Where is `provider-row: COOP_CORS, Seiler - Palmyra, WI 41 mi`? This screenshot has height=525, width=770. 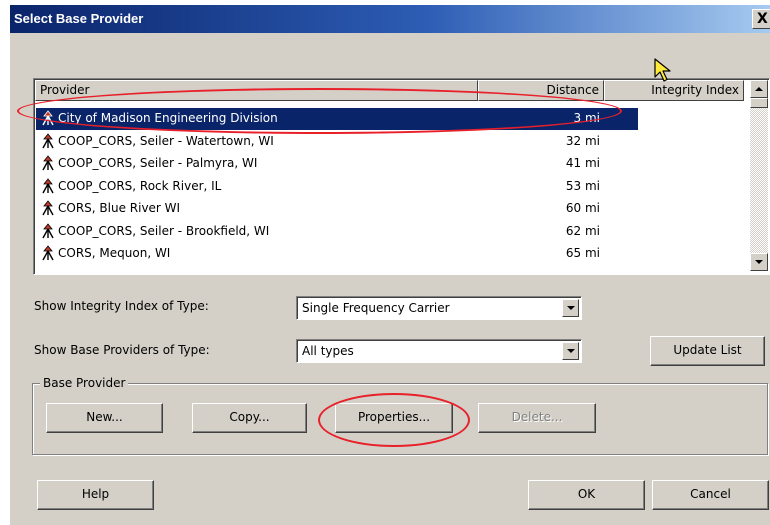 provider-row: COOP_CORS, Seiler - Palmyra, WI 41 mi is located at coordinates (326, 164).